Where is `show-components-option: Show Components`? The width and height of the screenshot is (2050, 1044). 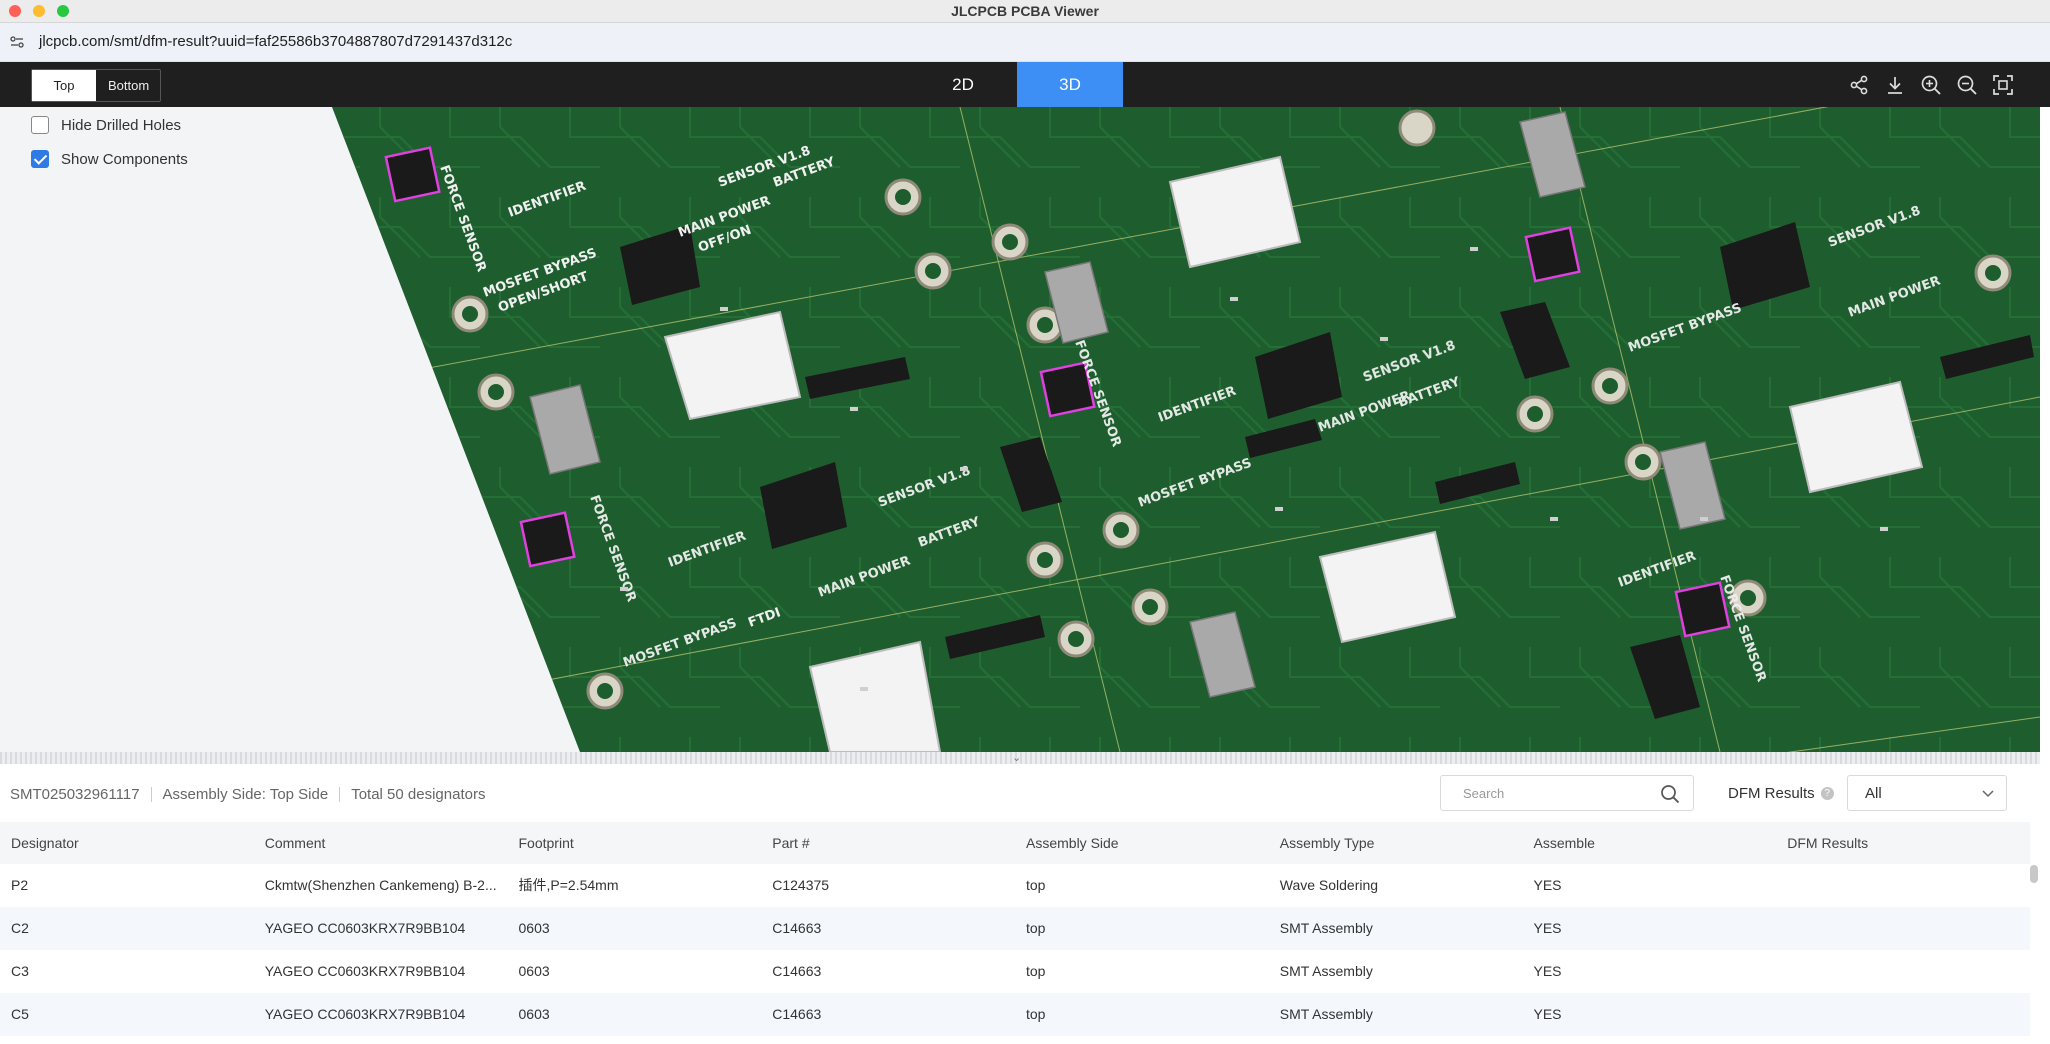 show-components-option: Show Components is located at coordinates (109, 159).